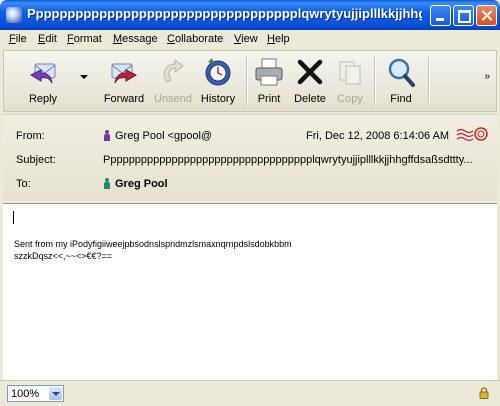  Describe the element at coordinates (218, 99) in the screenshot. I see `history-label: History` at that location.